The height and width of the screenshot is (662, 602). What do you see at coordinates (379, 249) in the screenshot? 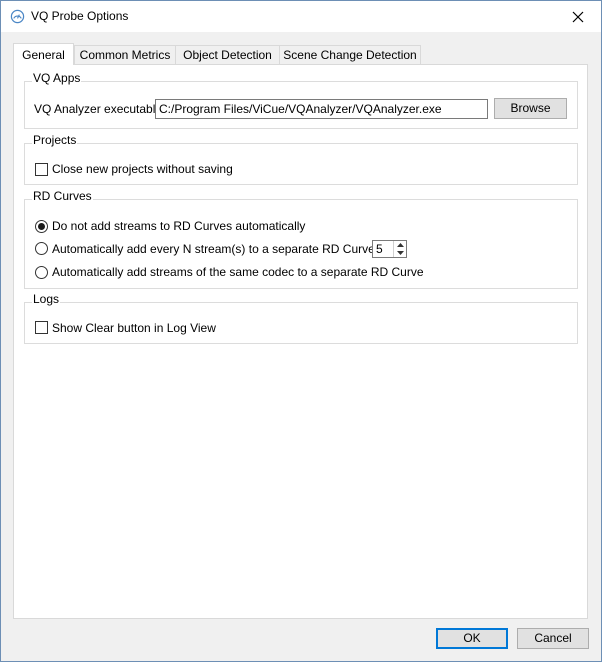
I see `n-value: 5` at bounding box center [379, 249].